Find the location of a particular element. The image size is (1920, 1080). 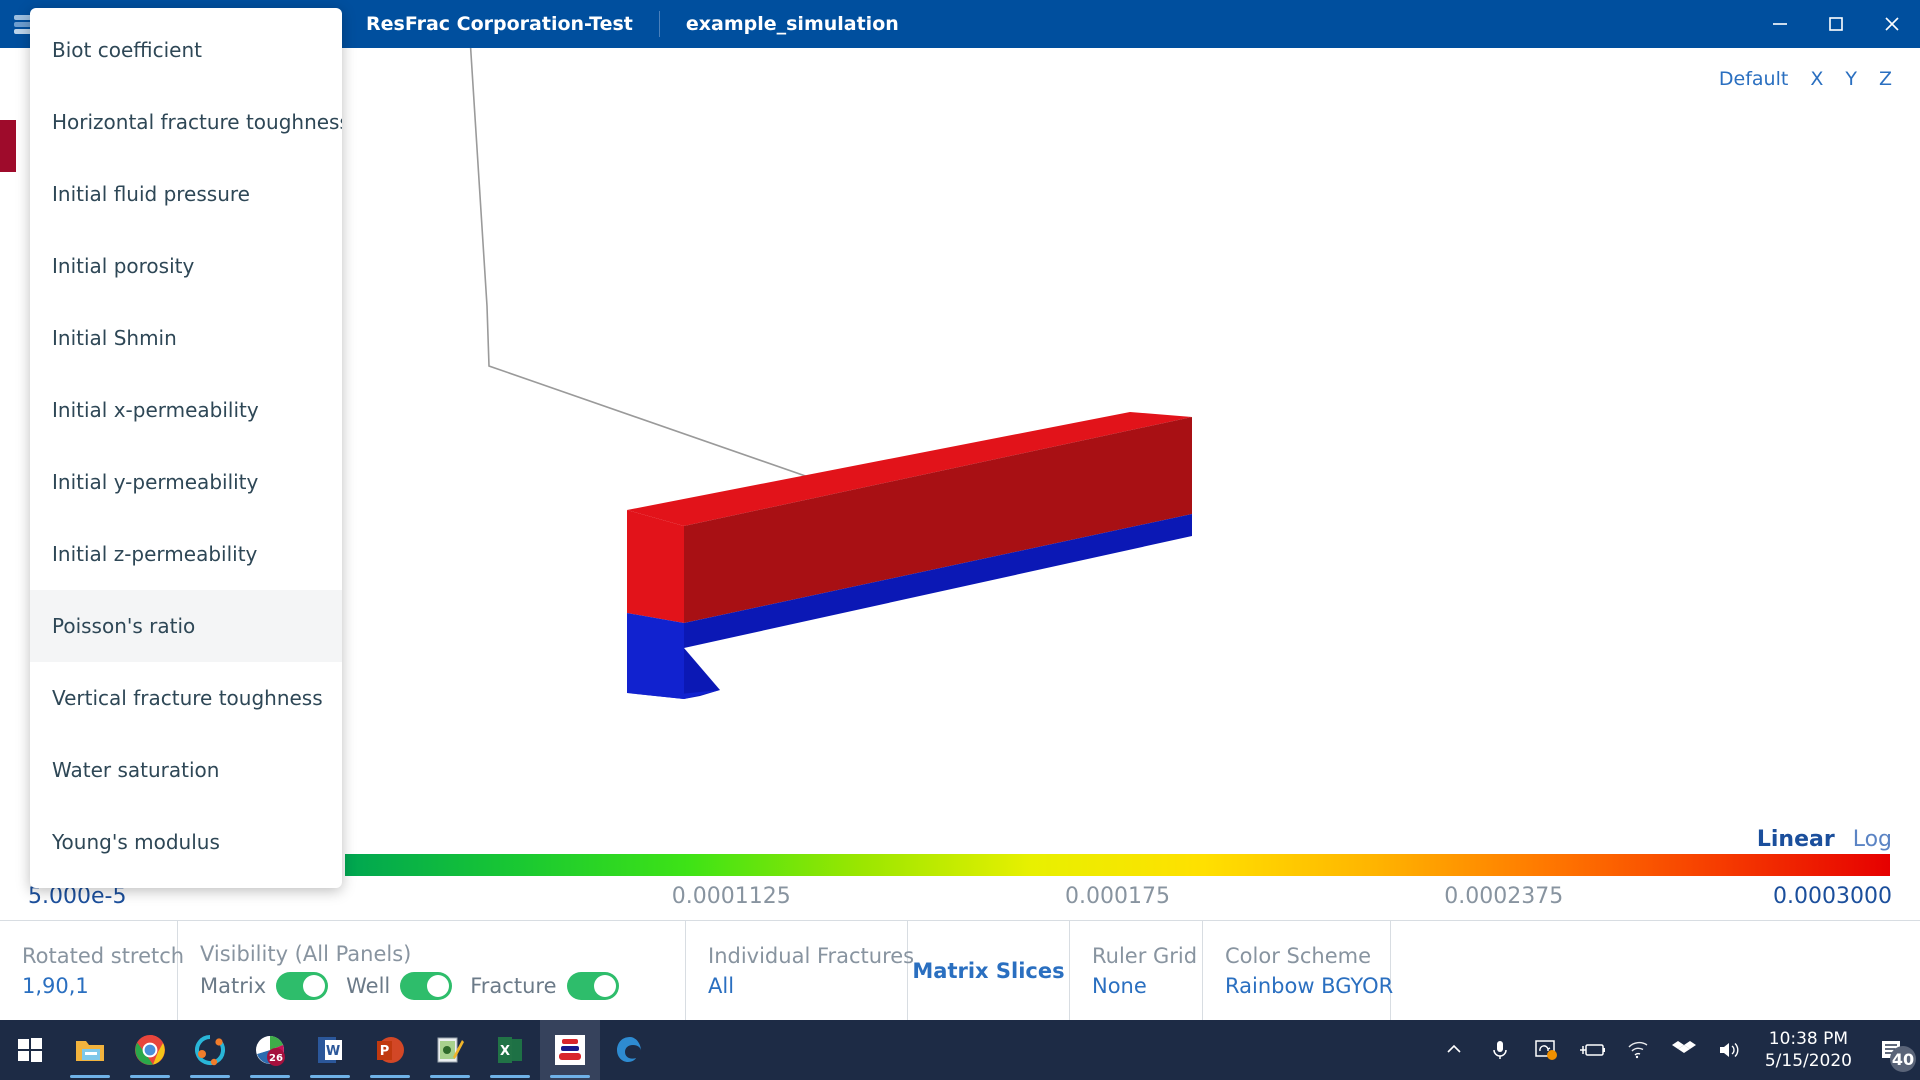

notification-count-badge: 40 is located at coordinates (1903, 1059).